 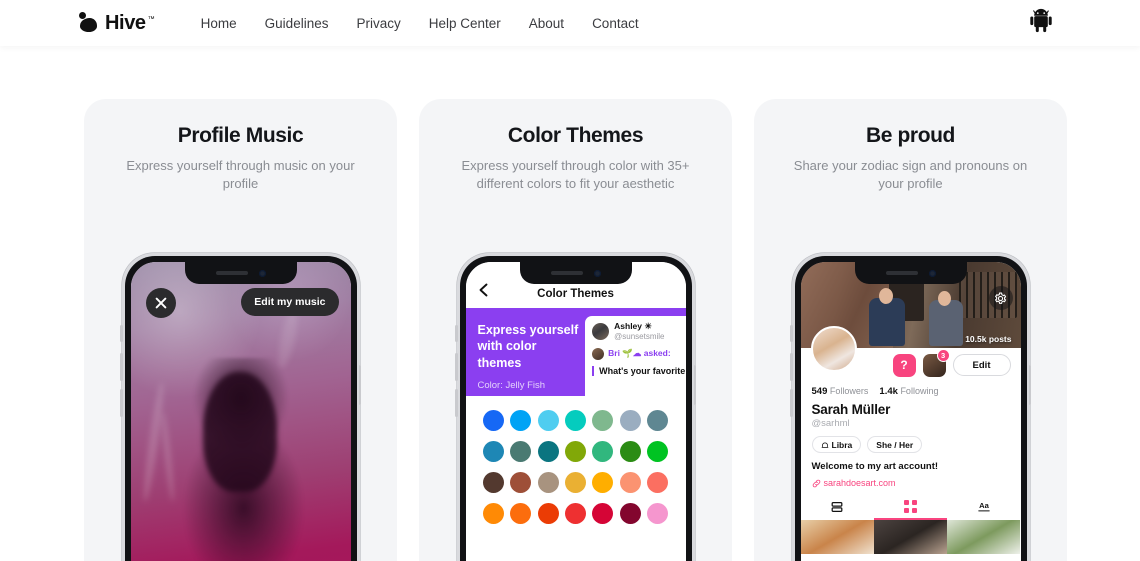 I want to click on profile-action-row: ? 3 Edit, so click(x=910, y=354).